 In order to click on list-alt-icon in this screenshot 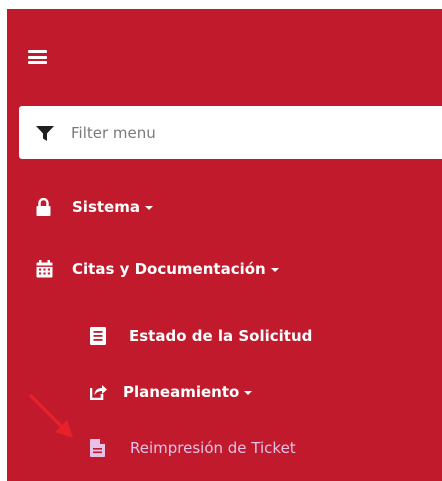, I will do `click(98, 336)`.